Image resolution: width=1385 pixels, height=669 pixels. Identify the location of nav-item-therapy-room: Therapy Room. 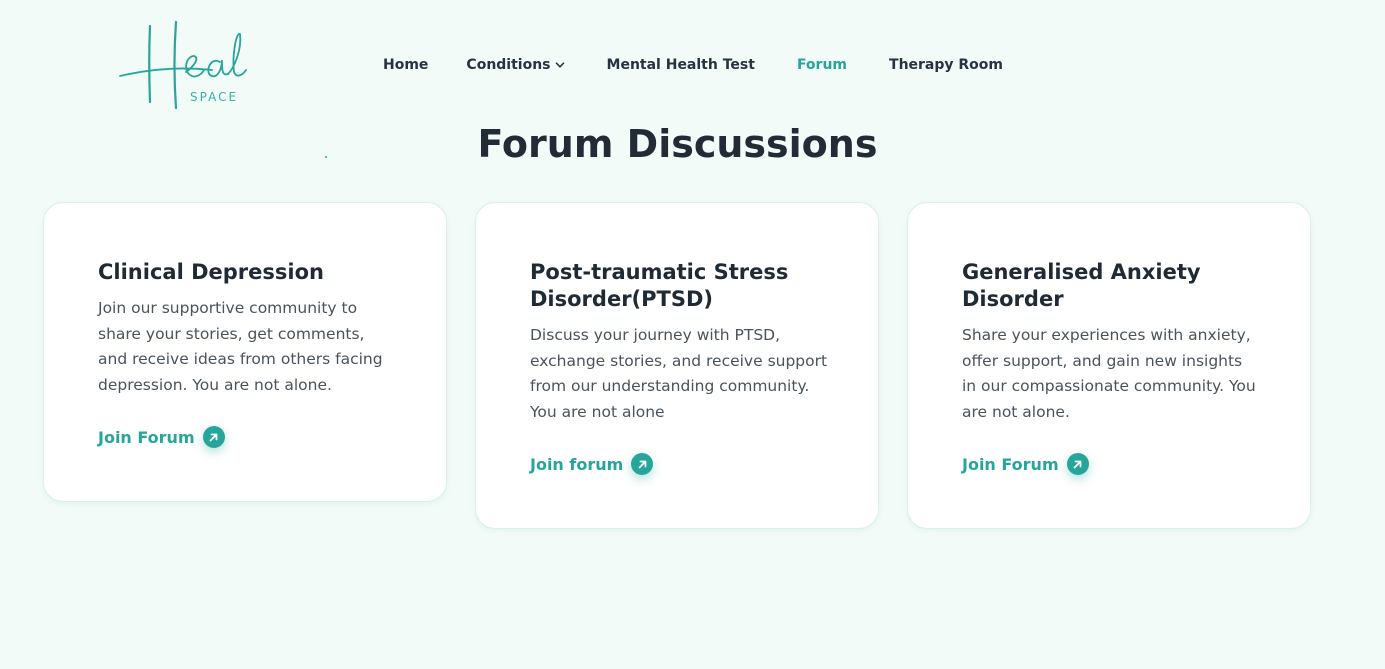
(946, 65).